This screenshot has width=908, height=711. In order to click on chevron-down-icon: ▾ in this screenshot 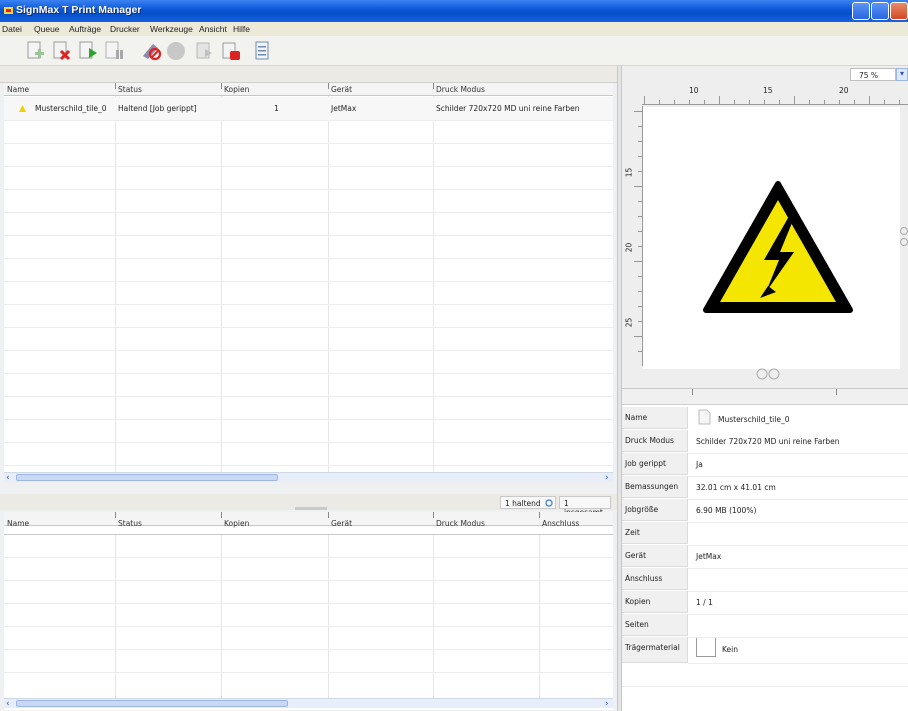, I will do `click(902, 74)`.